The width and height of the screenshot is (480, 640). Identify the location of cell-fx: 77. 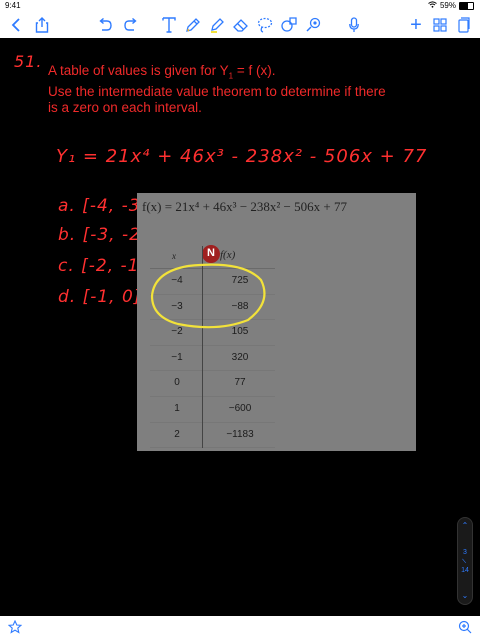
(240, 383).